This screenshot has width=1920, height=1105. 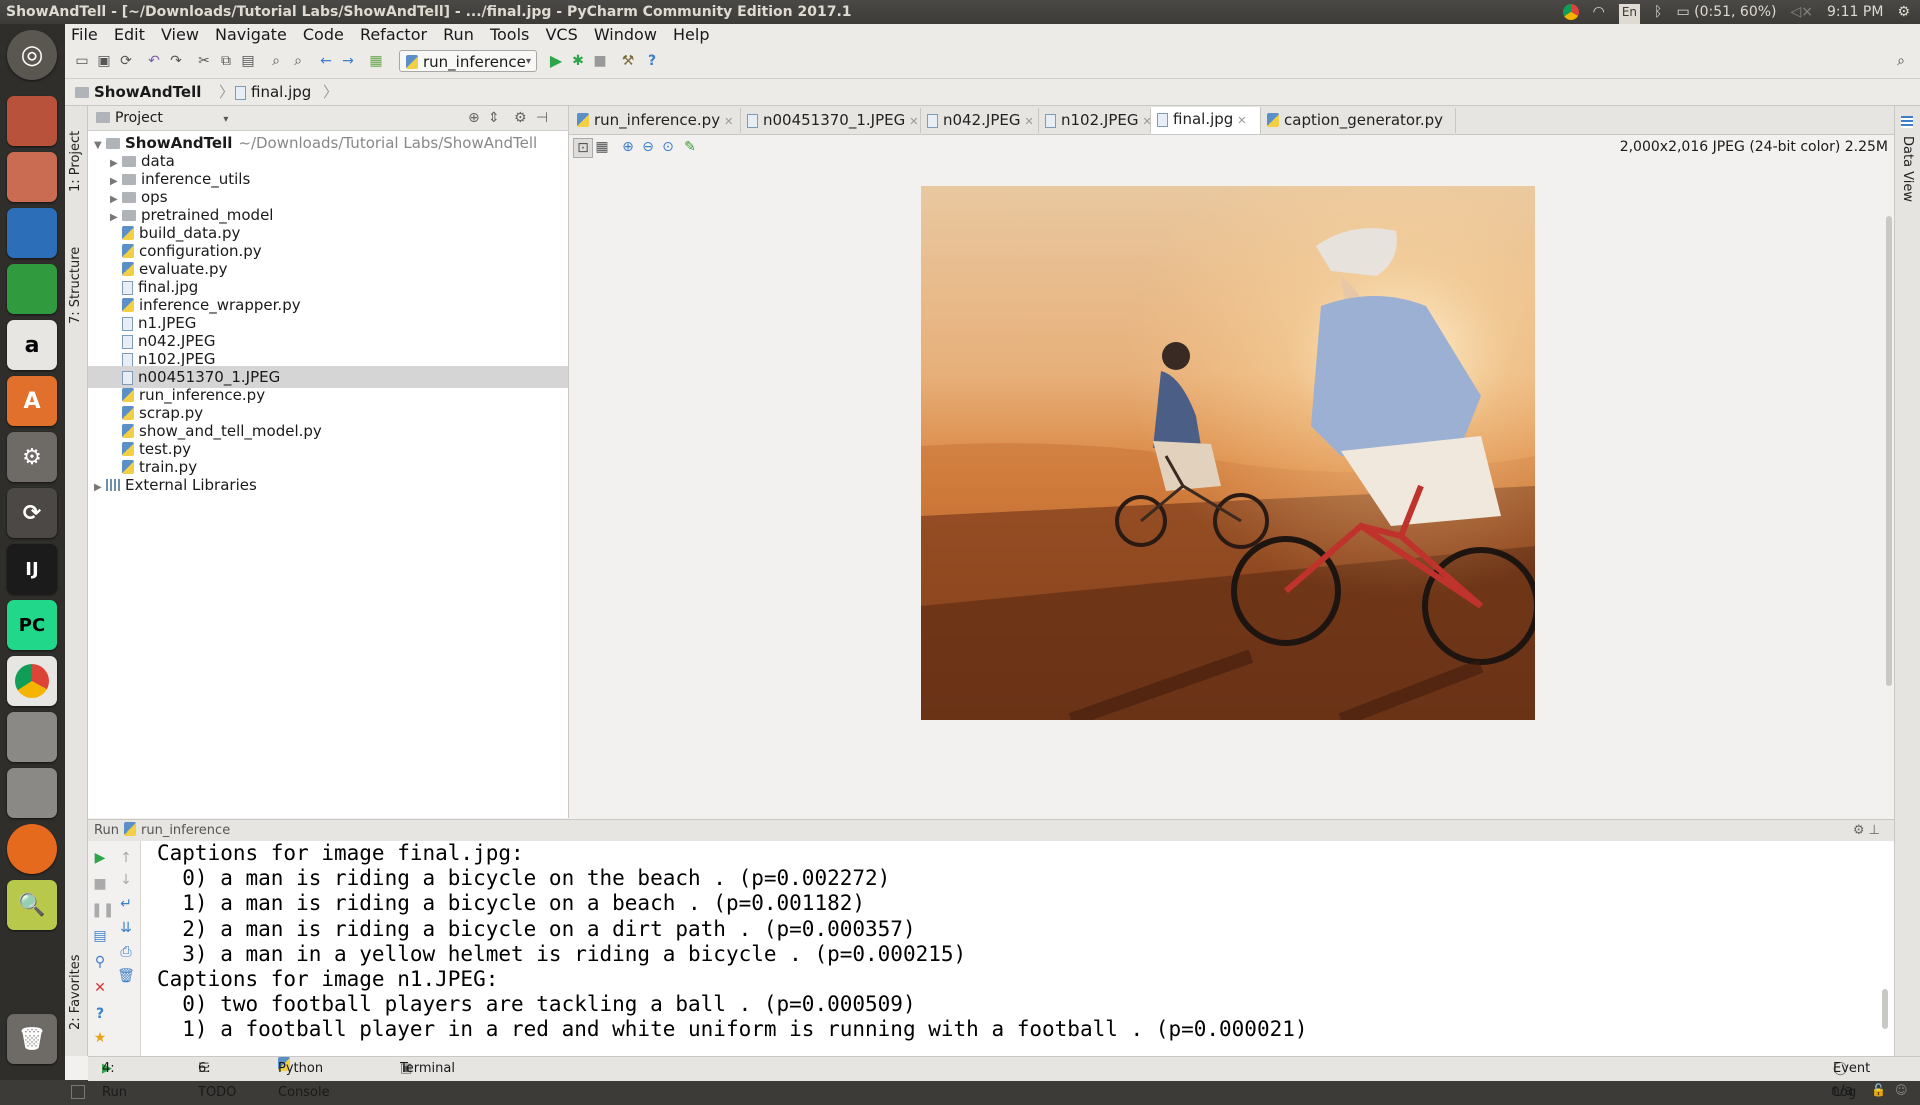 I want to click on chrome-icon, so click(x=32, y=681).